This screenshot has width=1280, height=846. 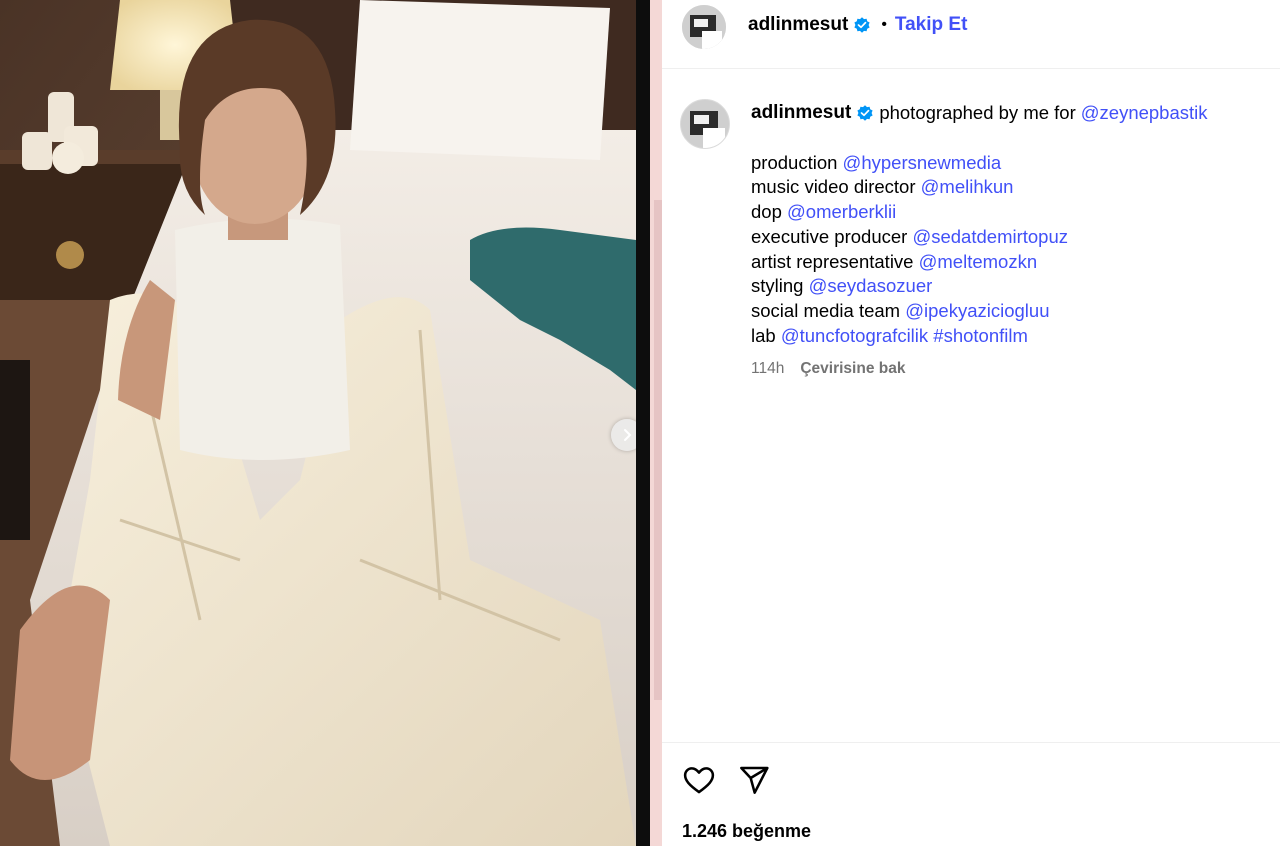 I want to click on credit-label: dop, so click(x=766, y=212).